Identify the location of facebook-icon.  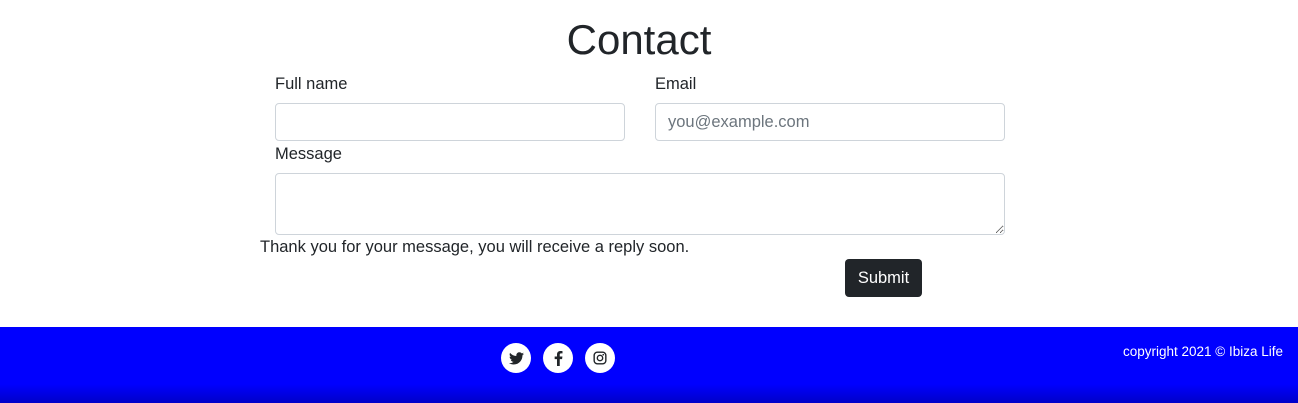
(558, 358).